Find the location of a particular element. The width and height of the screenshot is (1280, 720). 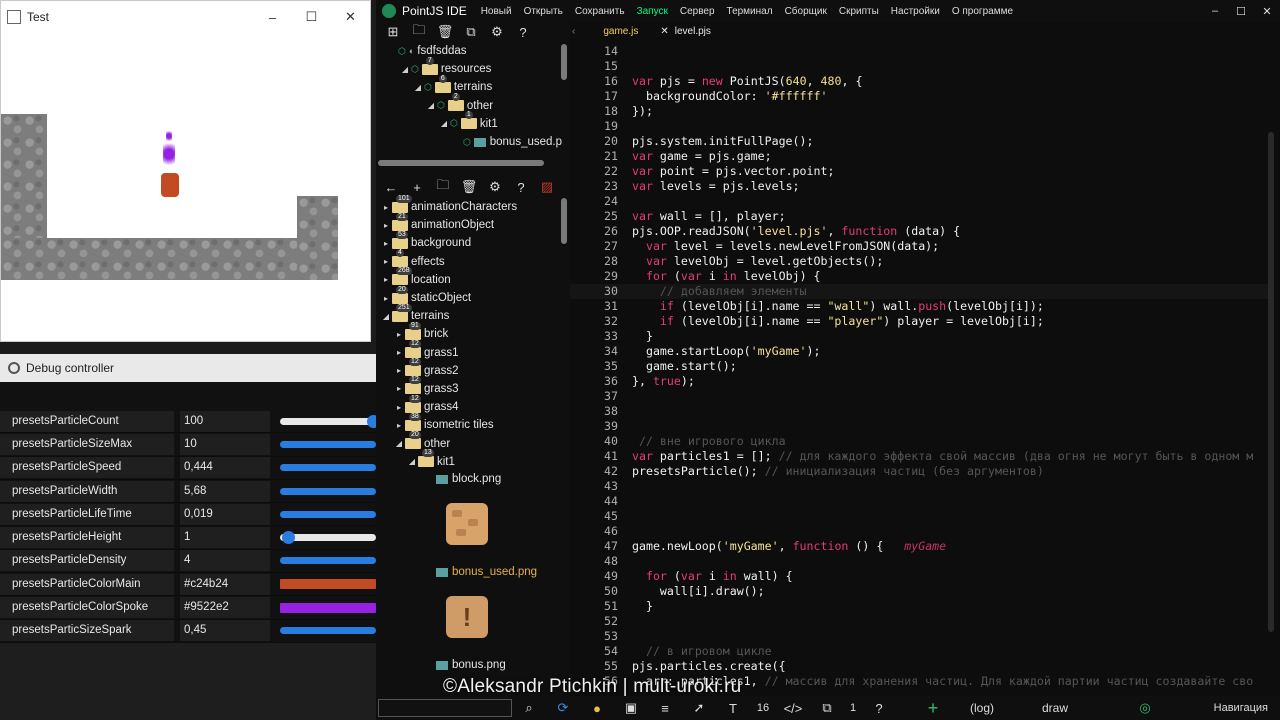

window-icon: ⧉ is located at coordinates (827, 708).